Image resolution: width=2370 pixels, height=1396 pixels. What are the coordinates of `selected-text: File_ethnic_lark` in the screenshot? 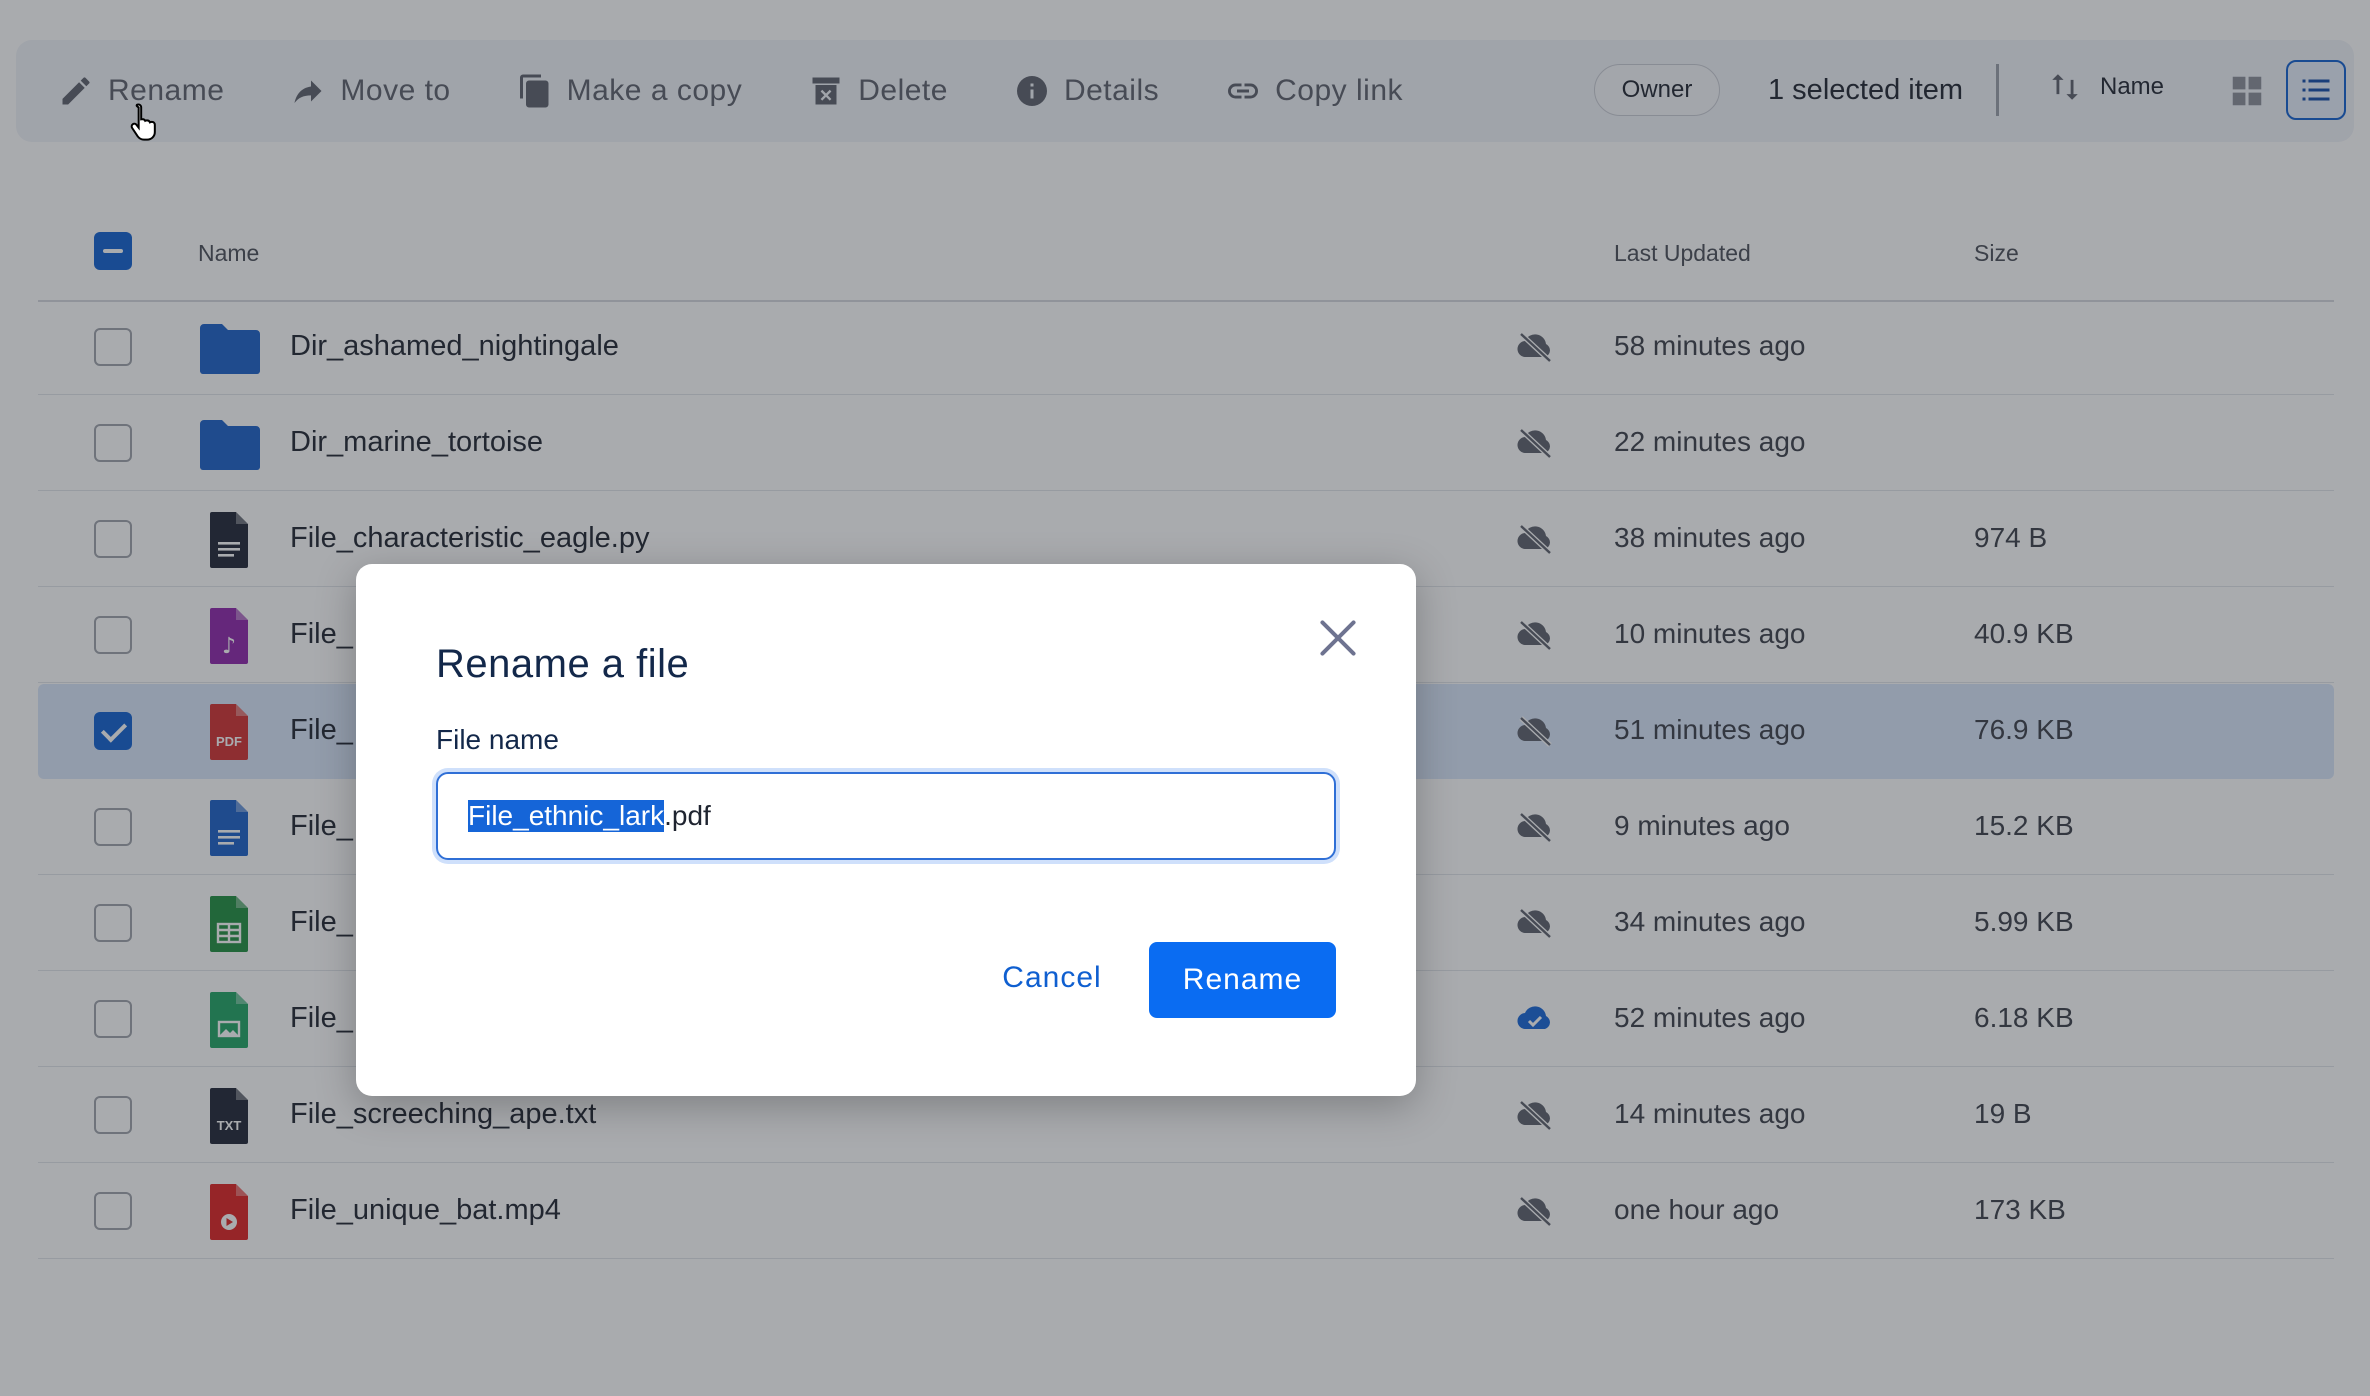 It's located at (566, 816).